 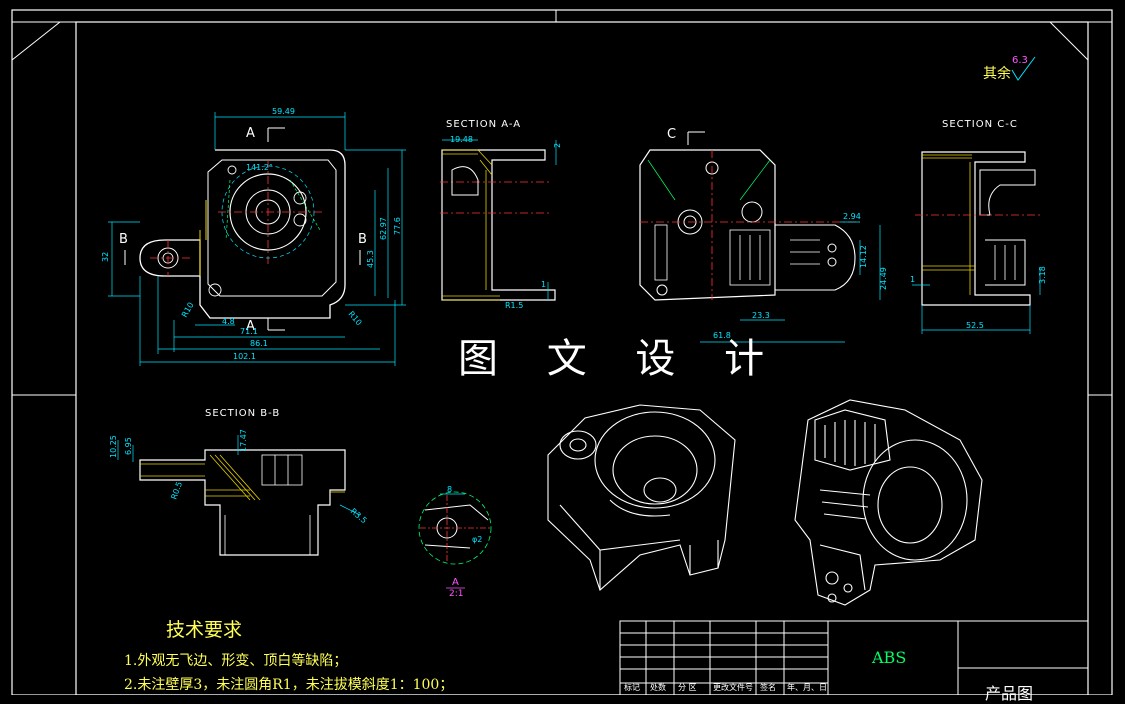 I want to click on dim-label: 19.48, so click(x=461, y=139).